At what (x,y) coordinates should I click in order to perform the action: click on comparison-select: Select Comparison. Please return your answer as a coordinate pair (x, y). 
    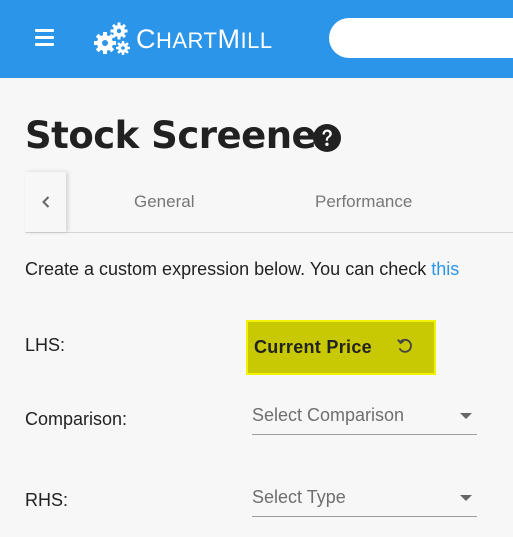
    Looking at the image, I should click on (364, 420).